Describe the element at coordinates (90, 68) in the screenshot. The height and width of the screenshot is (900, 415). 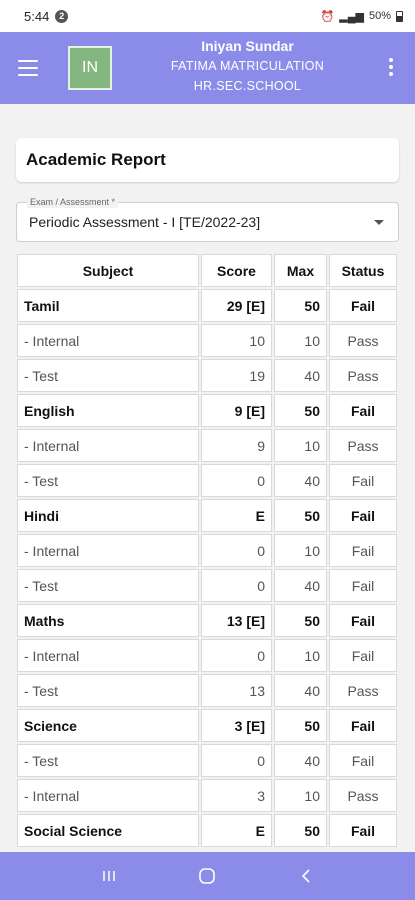
I see `avatar: IN` at that location.